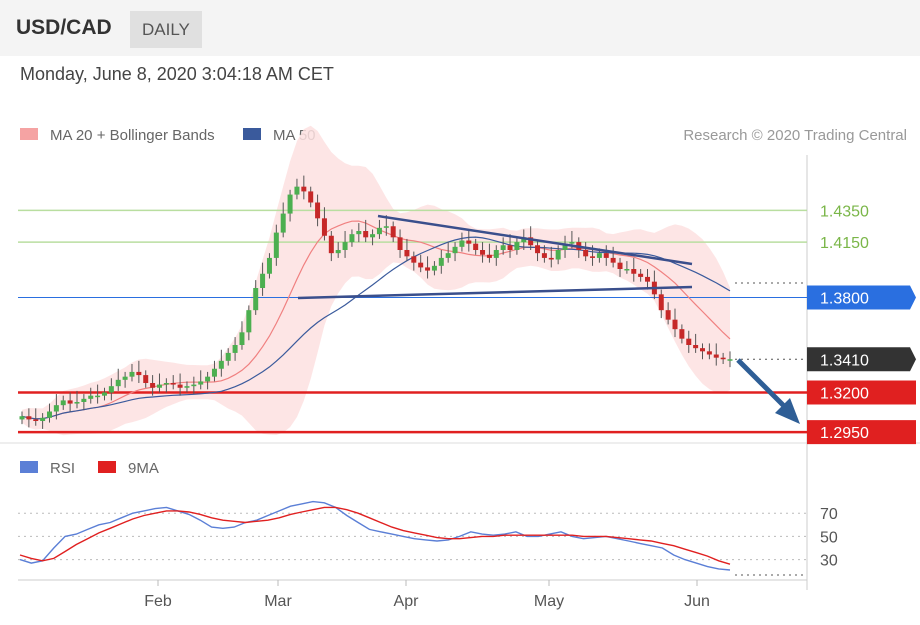 Image resolution: width=920 pixels, height=625 pixels. Describe the element at coordinates (407, 601) in the screenshot. I see `month-label: Apr` at that location.